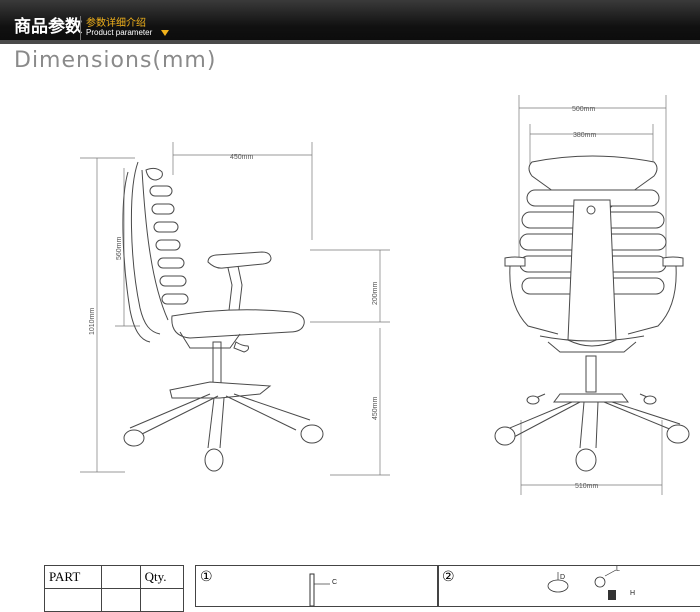  What do you see at coordinates (115, 60) in the screenshot?
I see `dimensions-heading: Dimensions(mm)` at bounding box center [115, 60].